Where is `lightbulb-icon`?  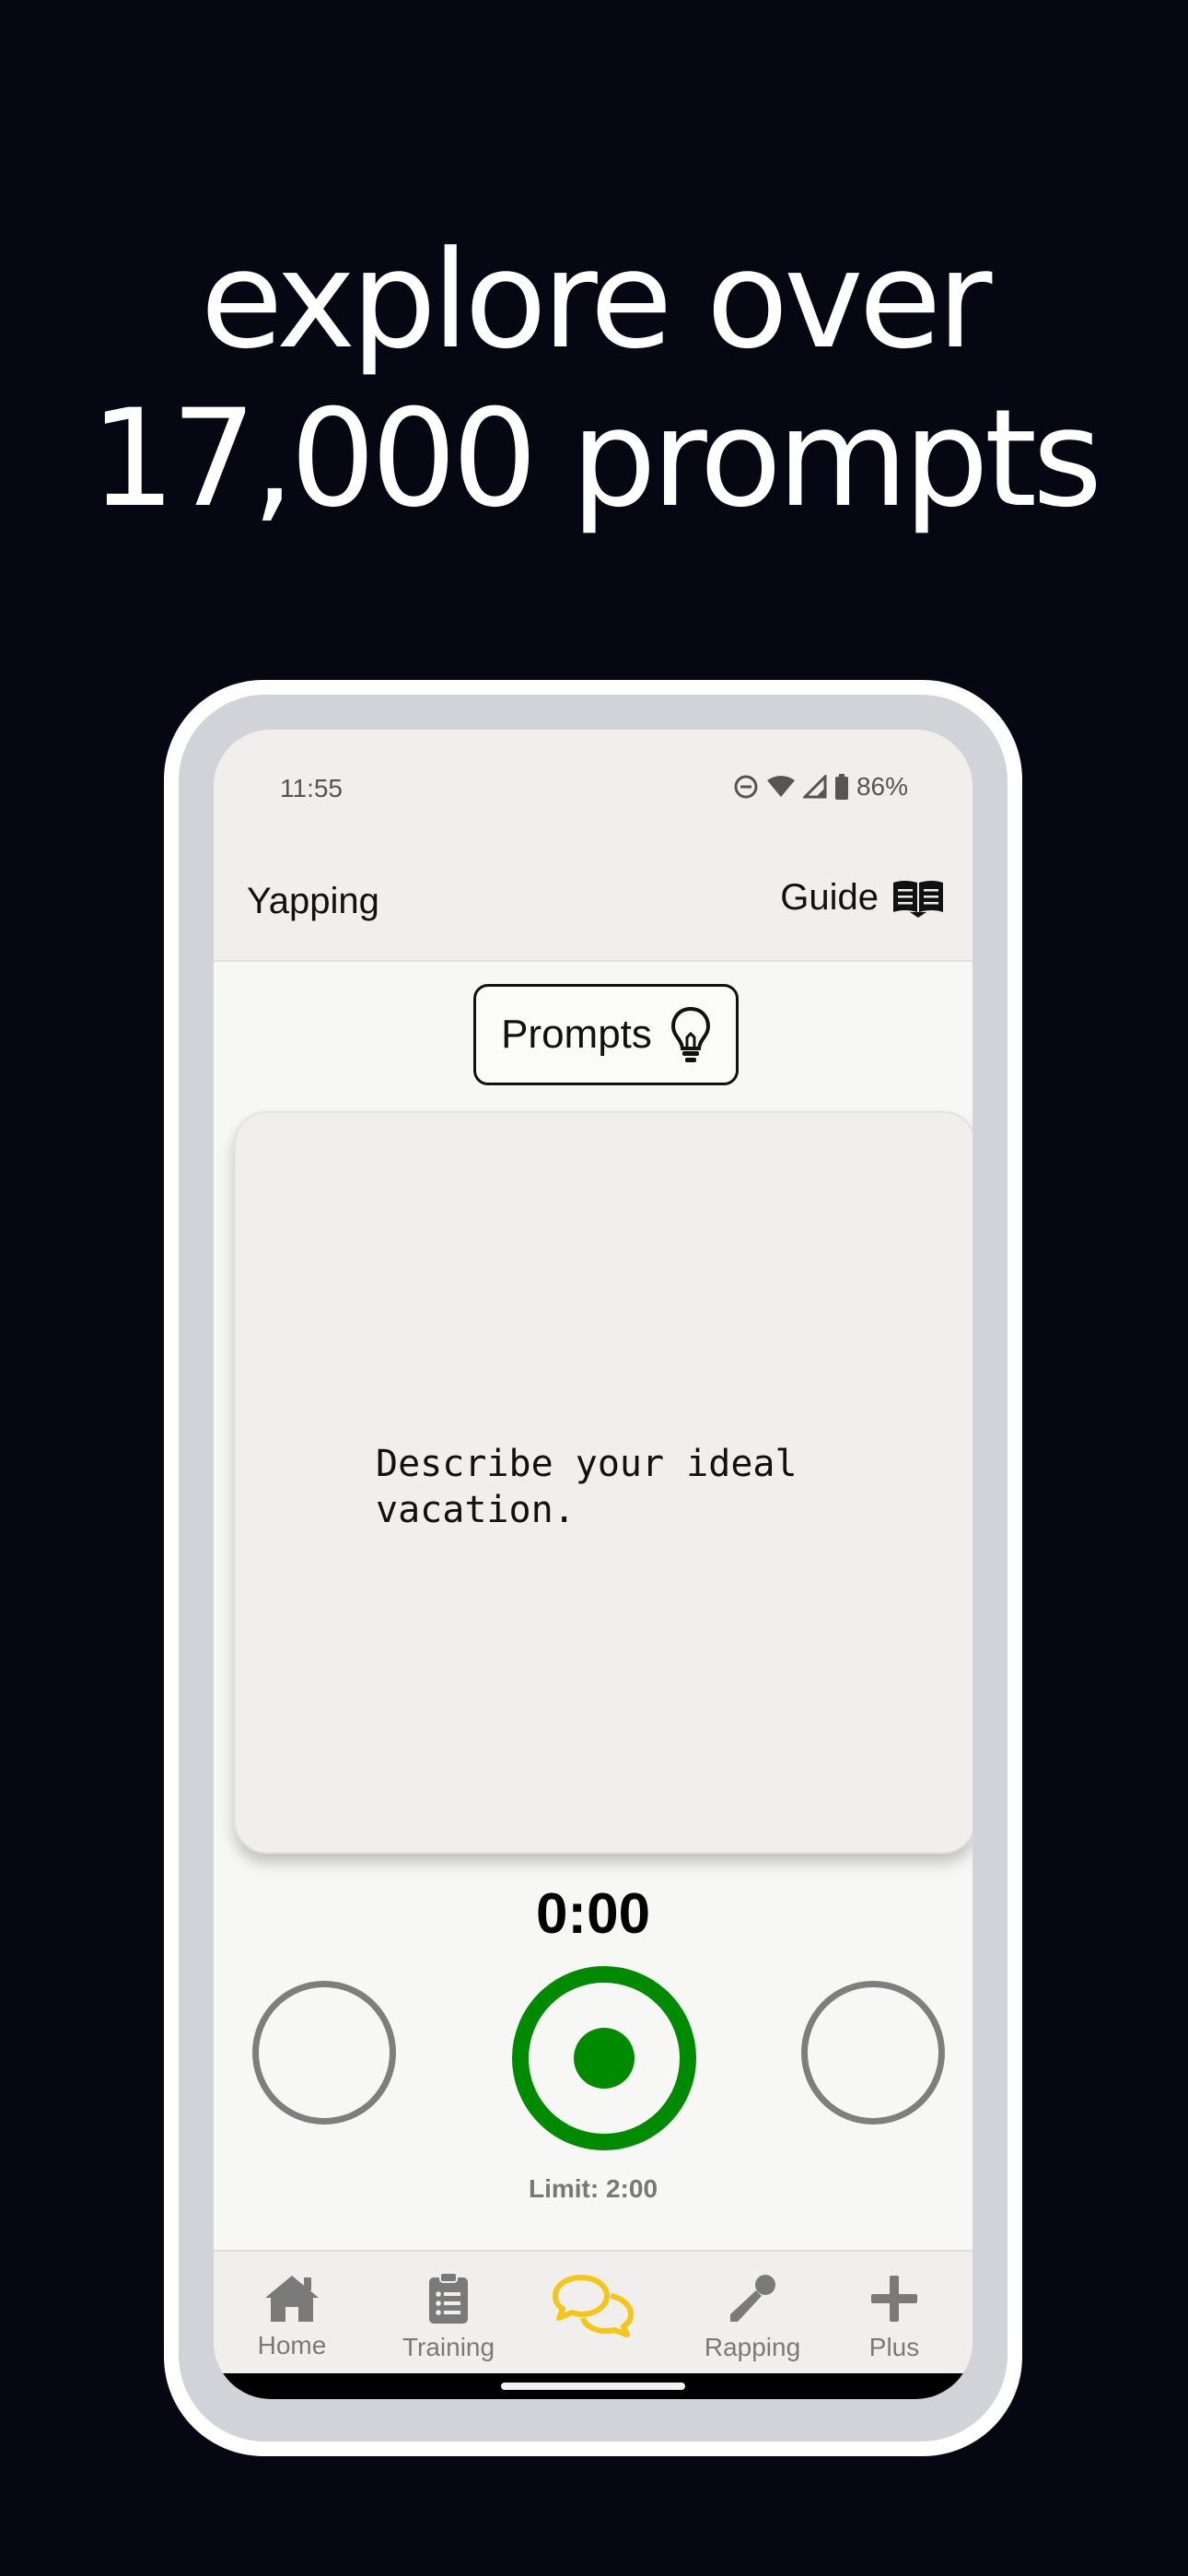
lightbulb-icon is located at coordinates (690, 1034).